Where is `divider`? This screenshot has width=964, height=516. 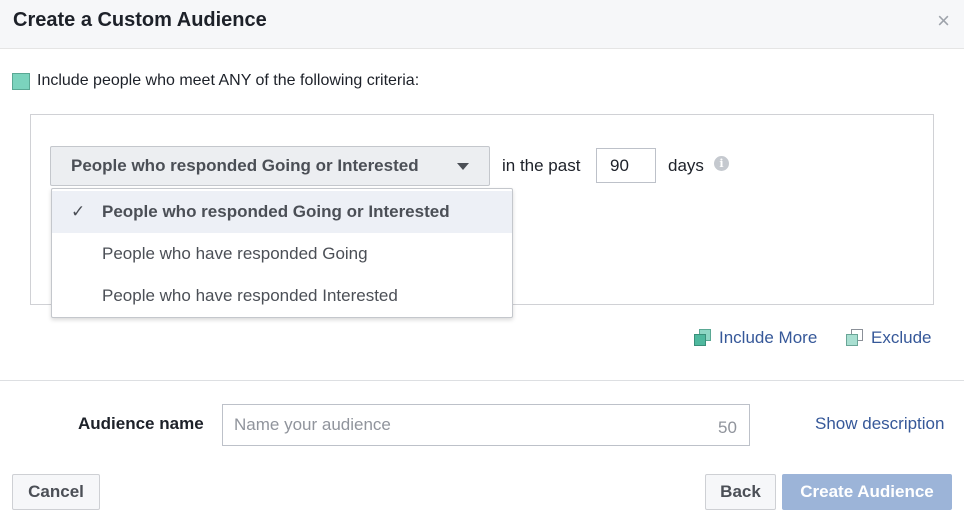
divider is located at coordinates (482, 380).